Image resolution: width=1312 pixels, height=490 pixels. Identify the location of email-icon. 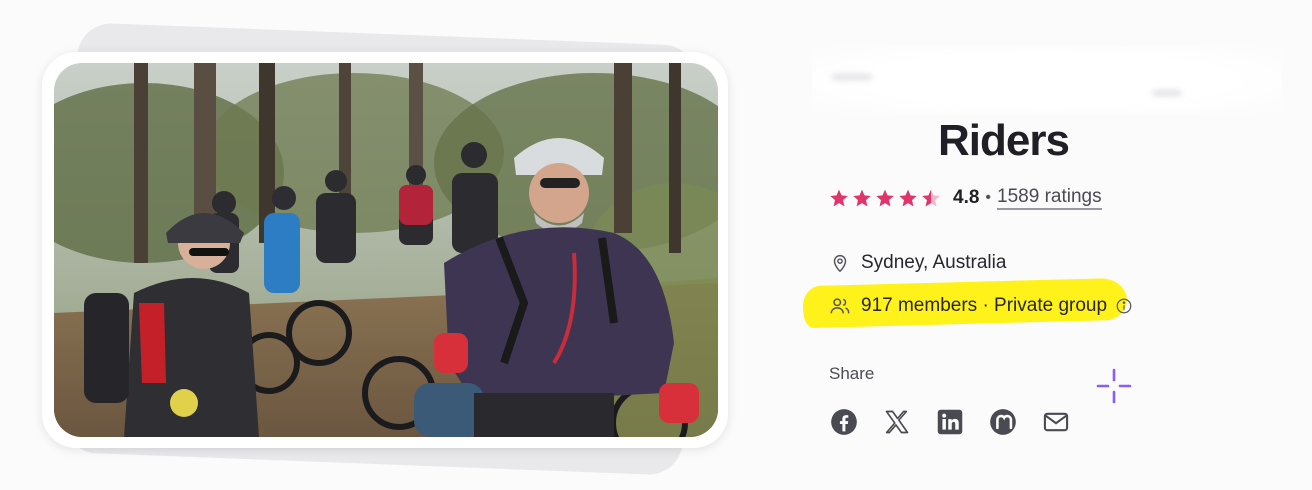
(1056, 422).